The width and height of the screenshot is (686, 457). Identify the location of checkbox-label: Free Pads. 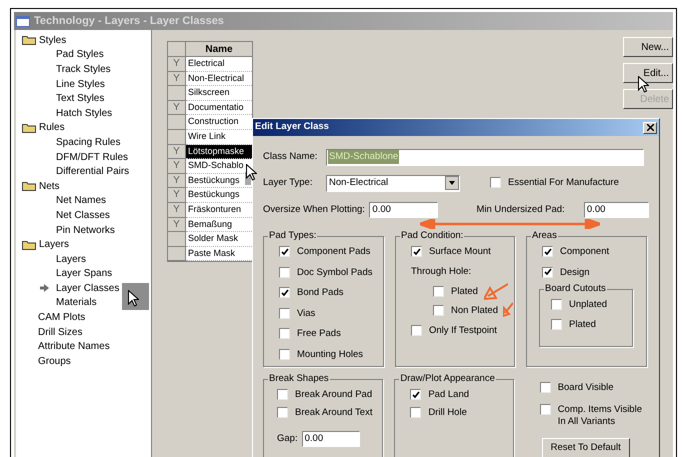
(319, 334).